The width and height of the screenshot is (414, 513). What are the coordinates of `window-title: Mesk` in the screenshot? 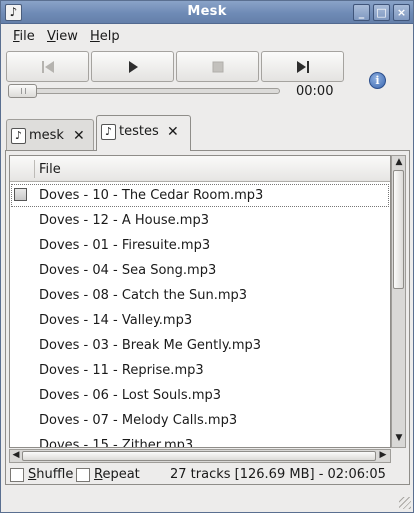 It's located at (207, 11).